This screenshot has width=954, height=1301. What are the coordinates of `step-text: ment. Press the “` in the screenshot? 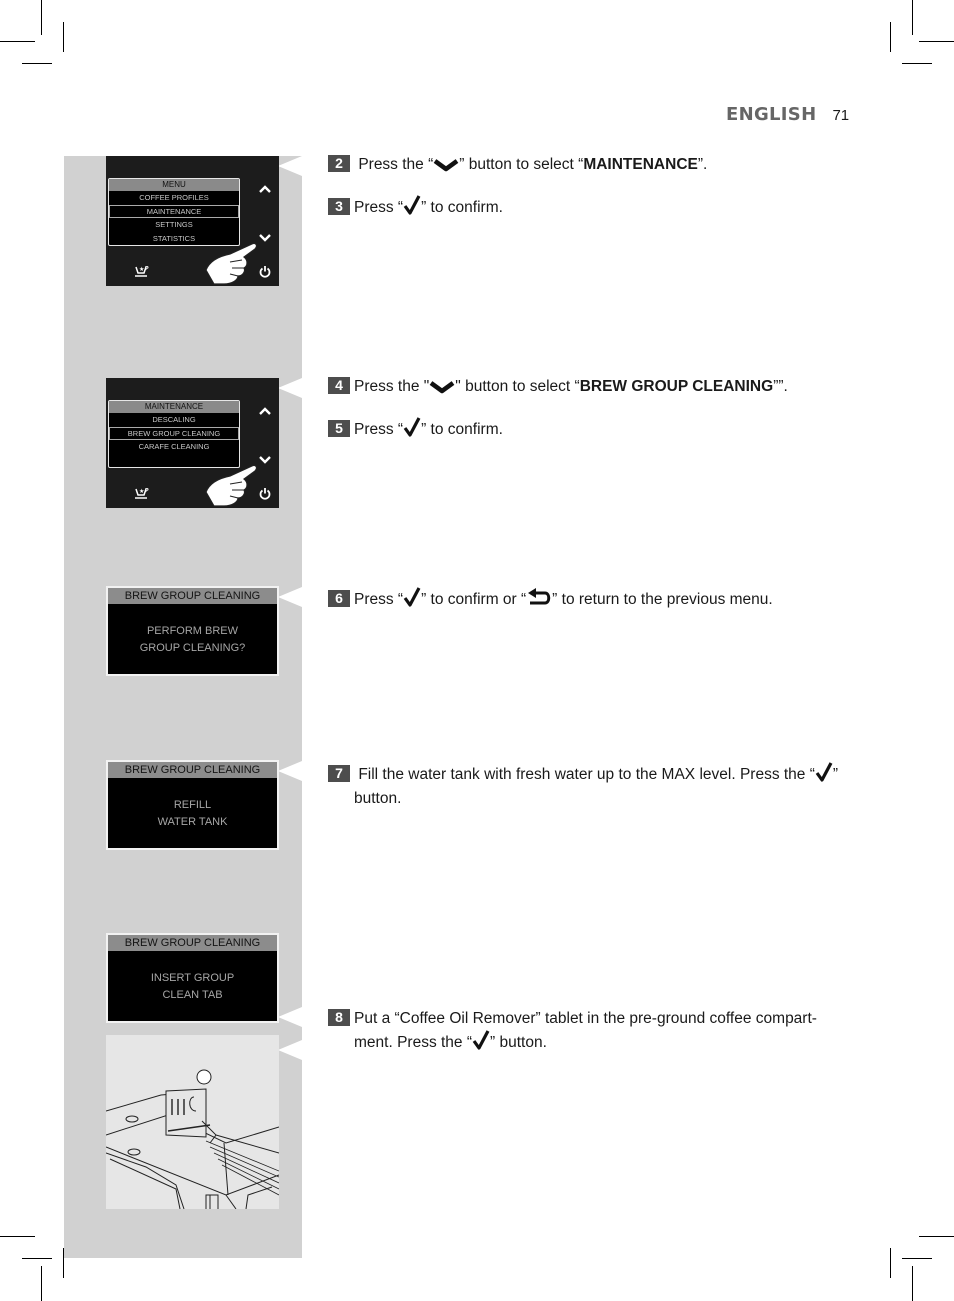 It's located at (413, 1042).